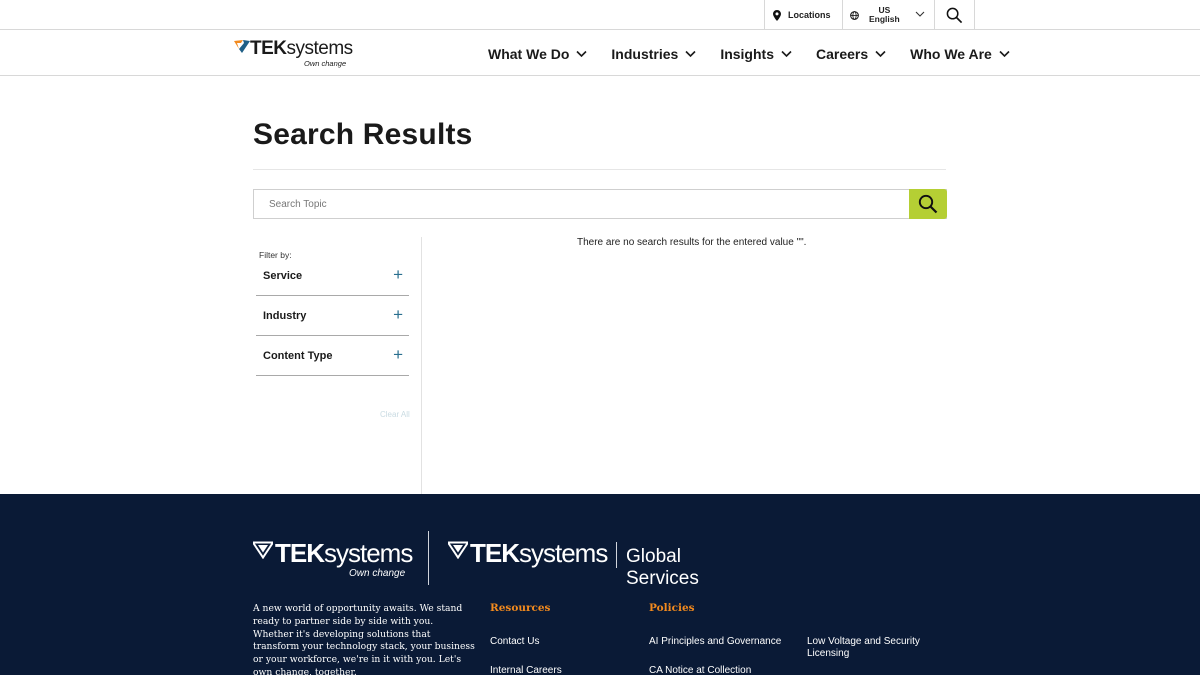 The image size is (1200, 680). What do you see at coordinates (854, 15) in the screenshot?
I see `globe-icon` at bounding box center [854, 15].